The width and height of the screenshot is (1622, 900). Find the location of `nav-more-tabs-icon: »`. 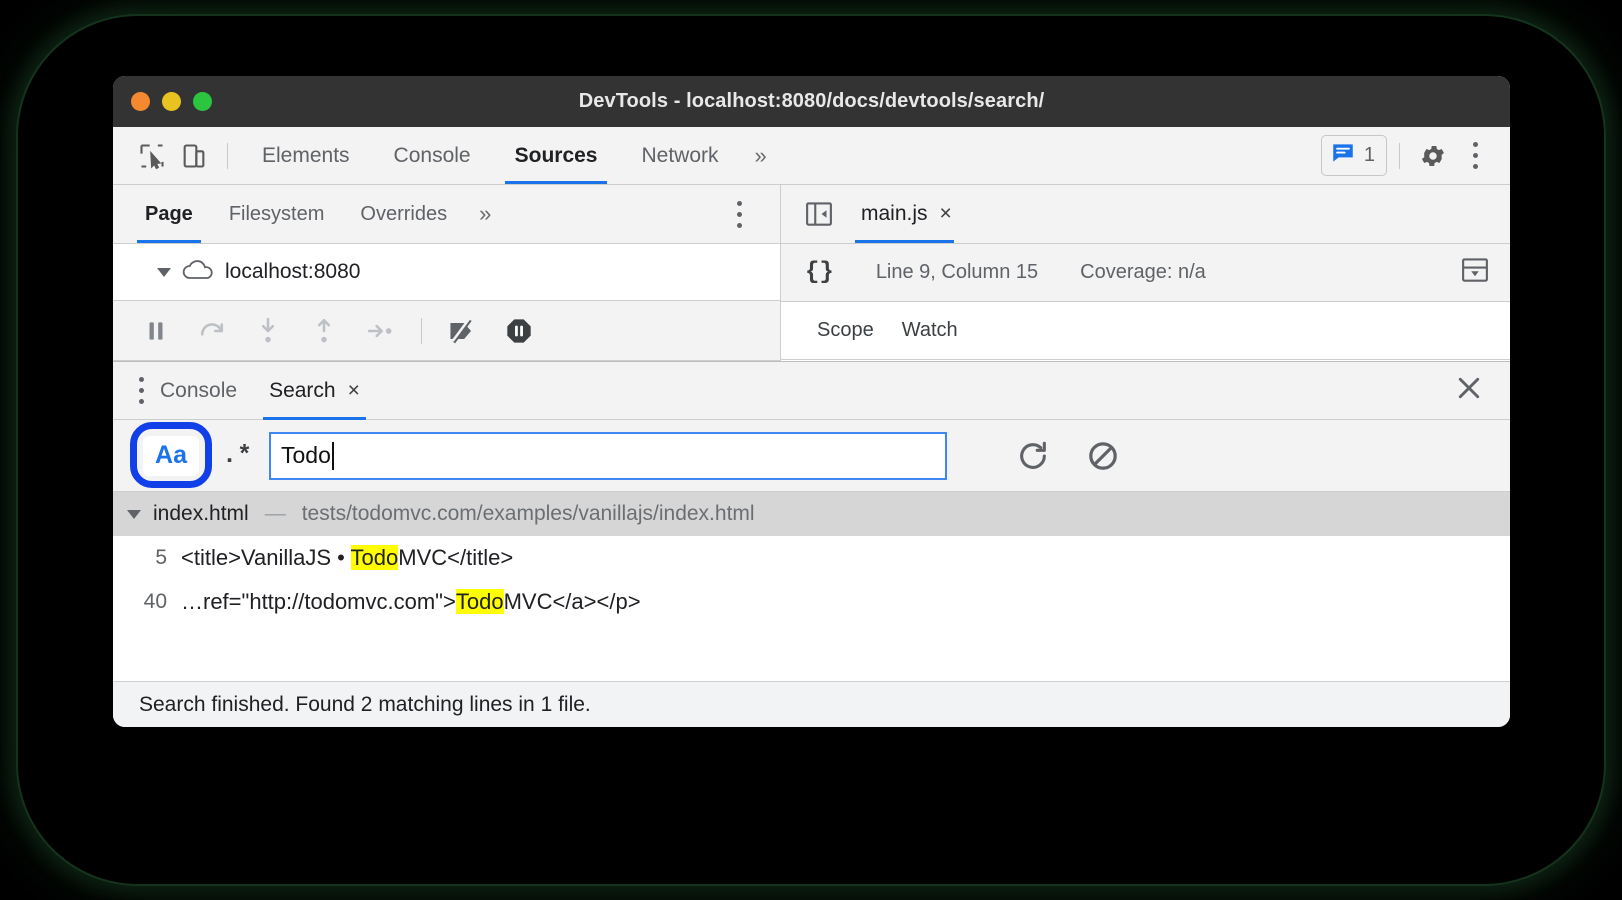

nav-more-tabs-icon: » is located at coordinates (485, 214).